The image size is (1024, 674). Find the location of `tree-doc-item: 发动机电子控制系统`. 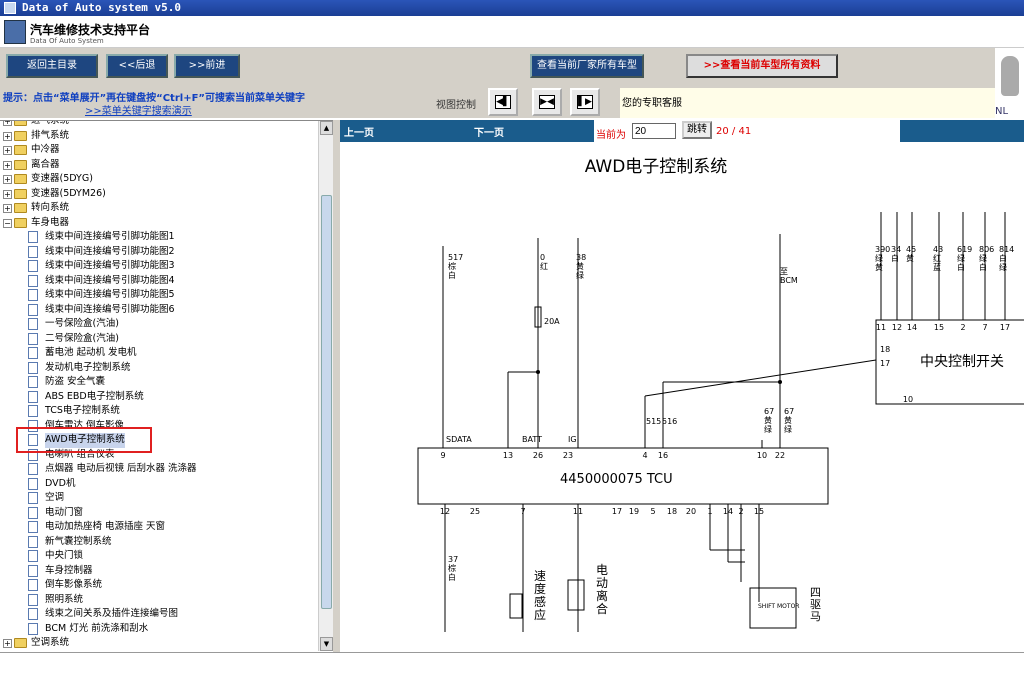

tree-doc-item: 发动机电子控制系统 is located at coordinates (159, 368).